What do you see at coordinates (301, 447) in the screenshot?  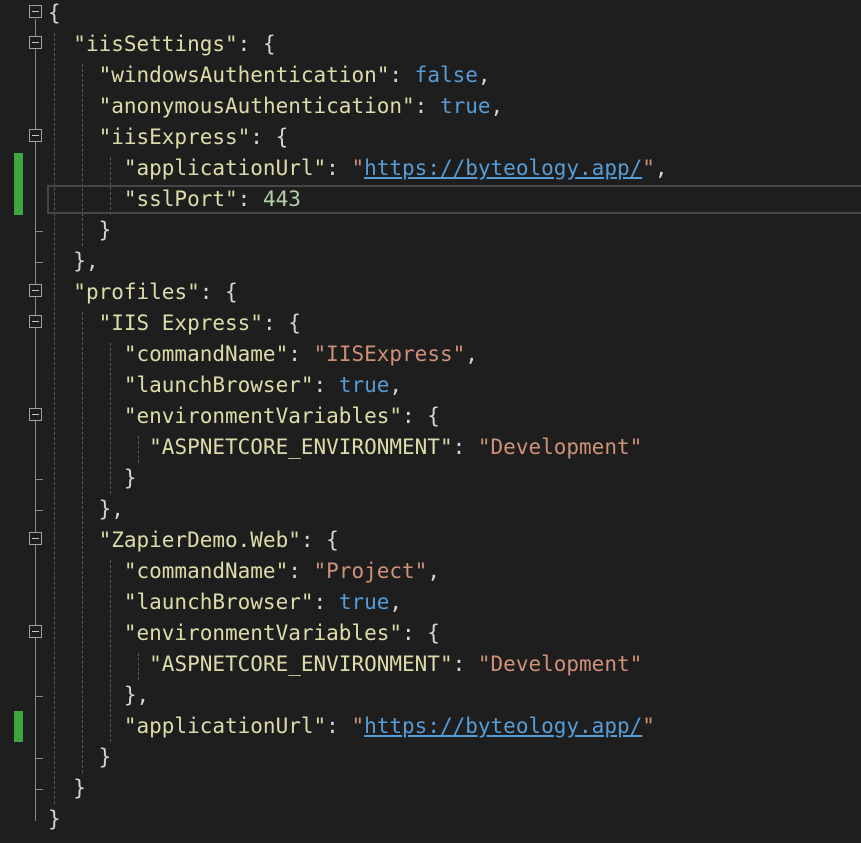 I see `code-token: "ASPNETCORE_ENVIRONMENT"` at bounding box center [301, 447].